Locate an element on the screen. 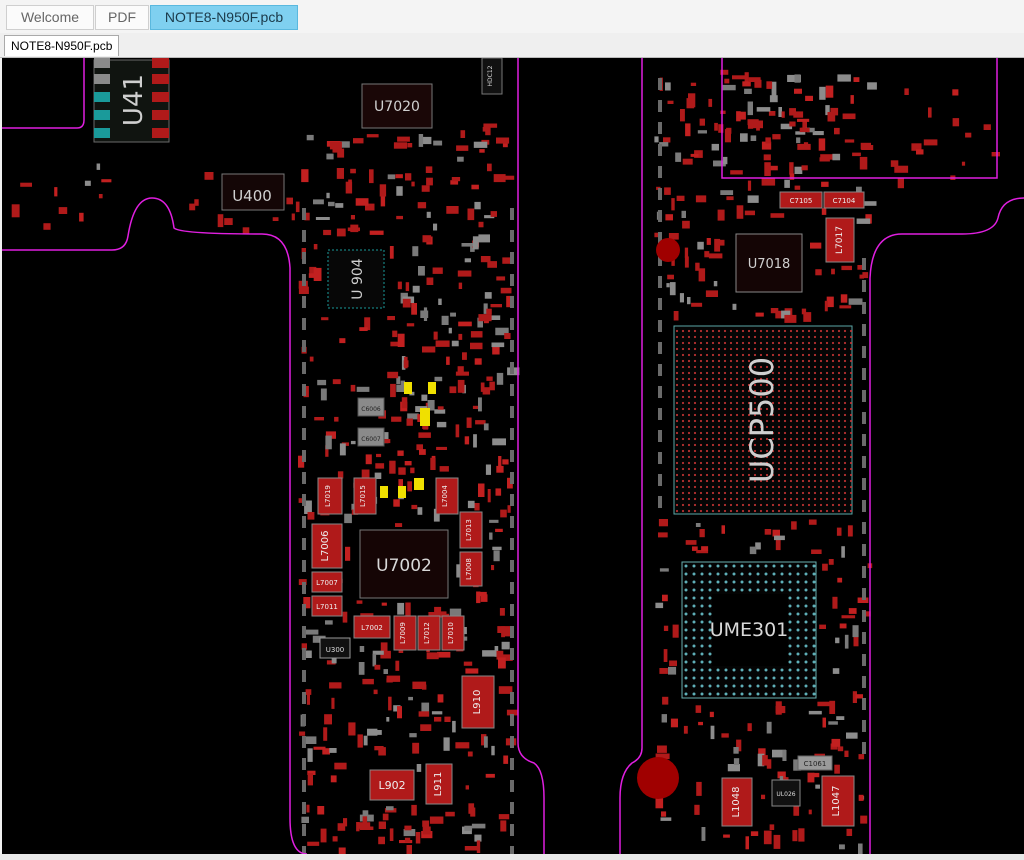 The image size is (1024, 860). cap-c7105: C7105 is located at coordinates (801, 200).